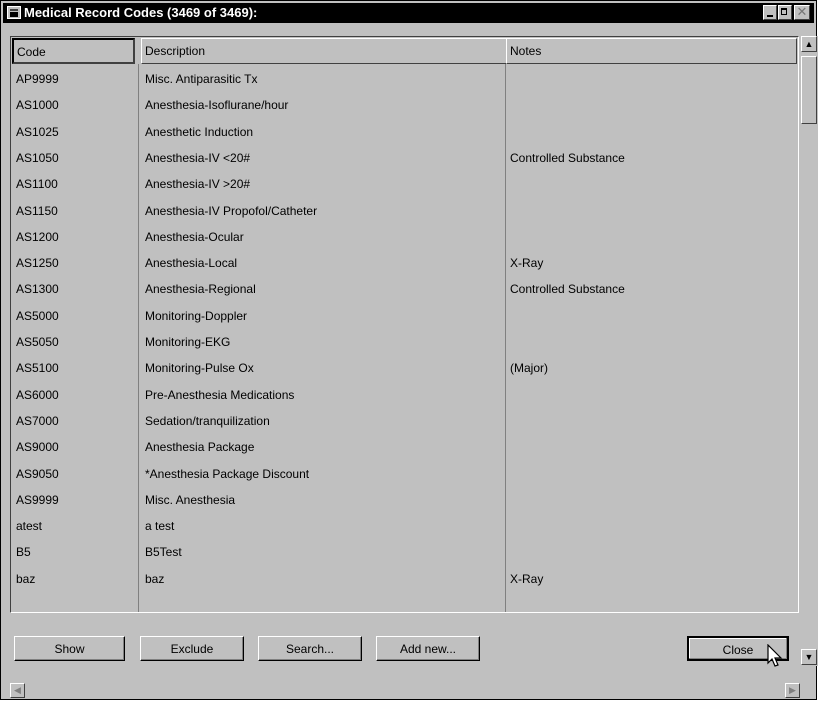  I want to click on mouse-pointer-icon, so click(775, 655).